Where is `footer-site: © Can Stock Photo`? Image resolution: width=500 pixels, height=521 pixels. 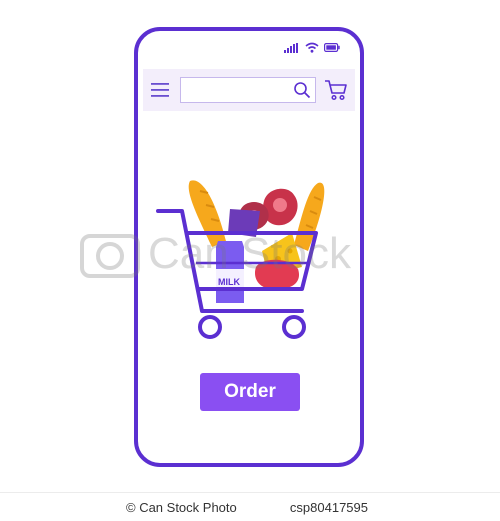
footer-site: © Can Stock Photo is located at coordinates (181, 507).